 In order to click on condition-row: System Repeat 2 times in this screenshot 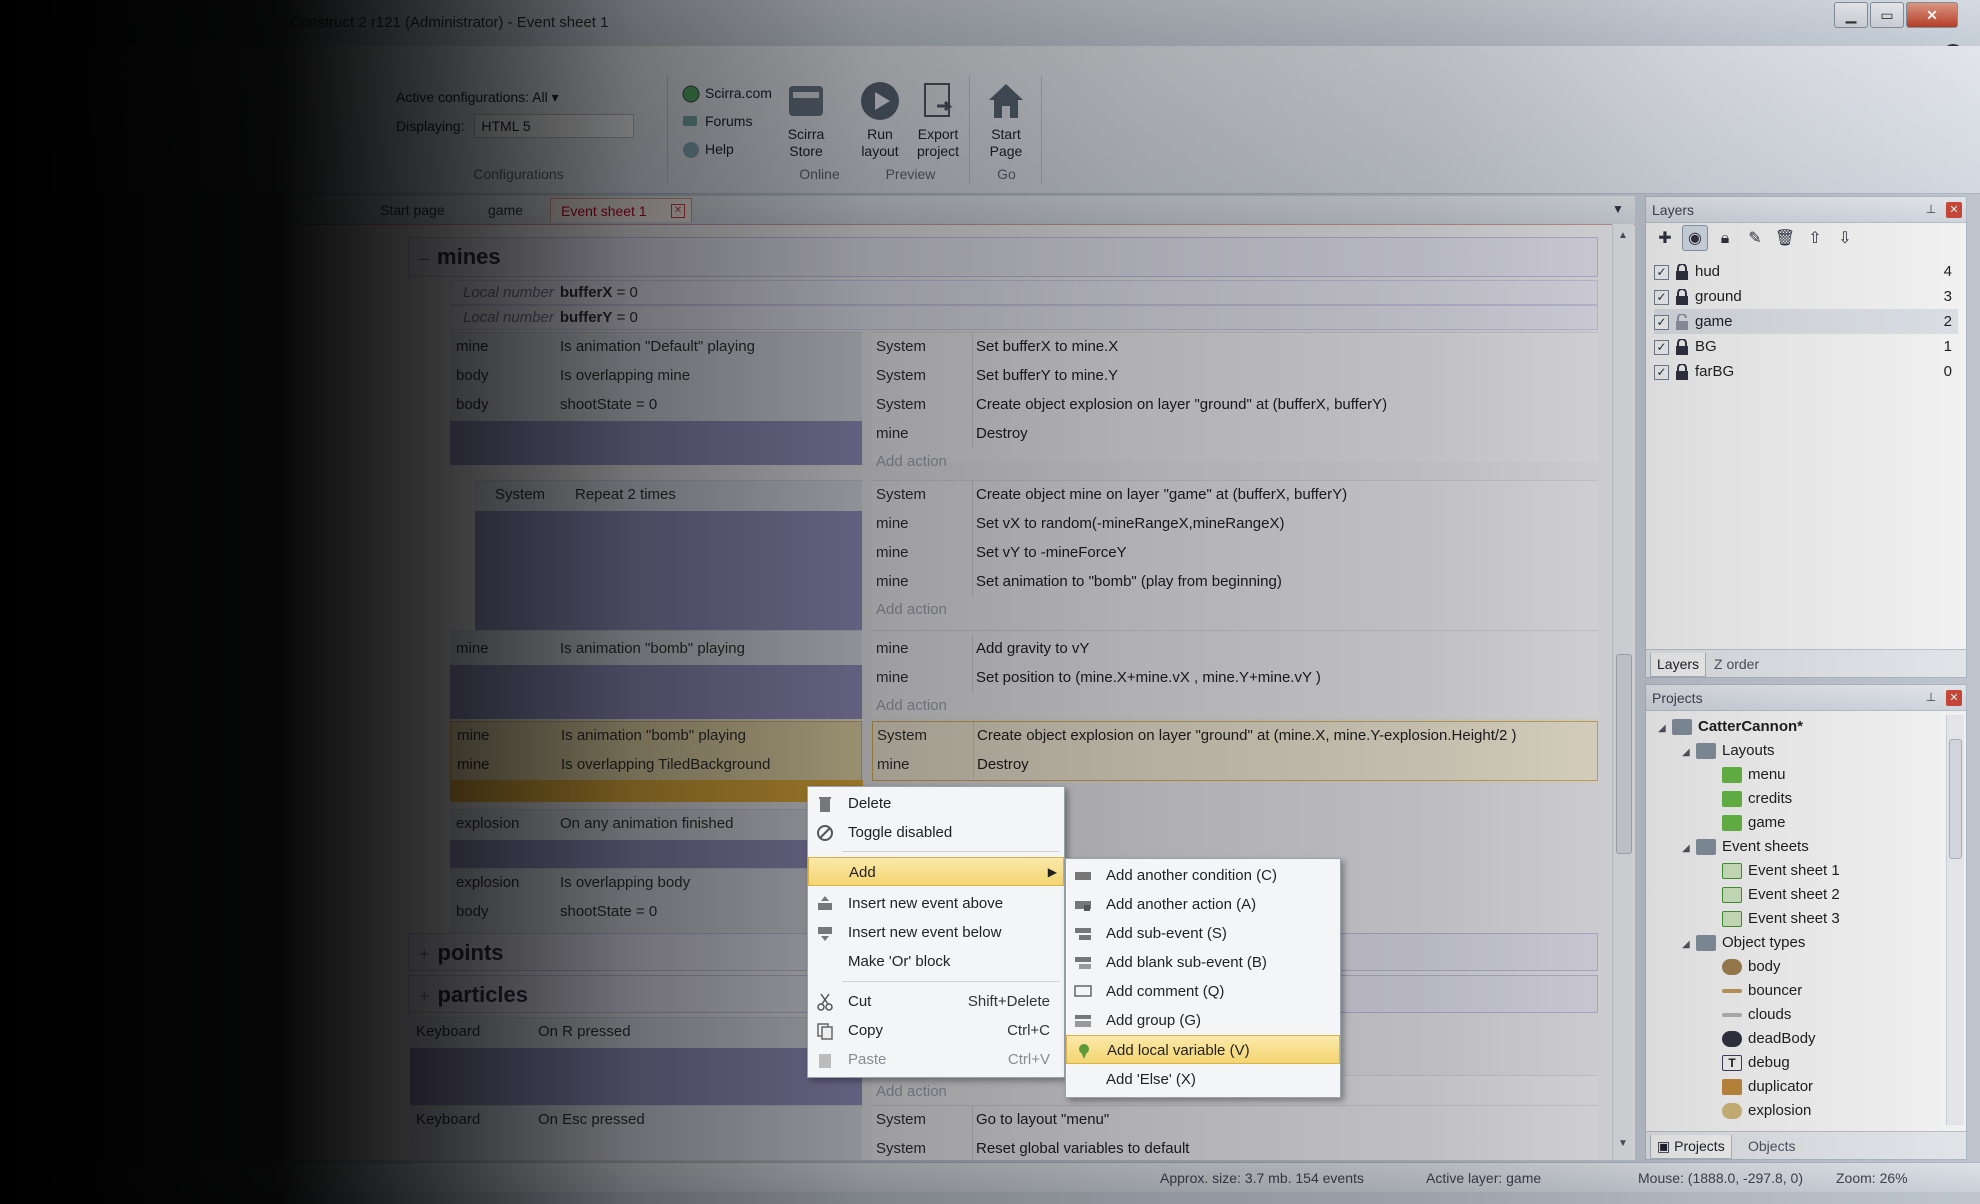, I will do `click(668, 495)`.